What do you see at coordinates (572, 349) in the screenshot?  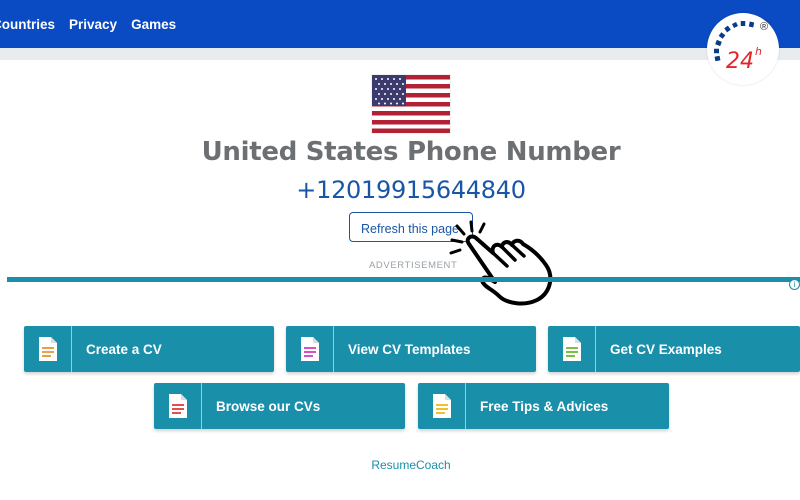 I see `green-document-icon` at bounding box center [572, 349].